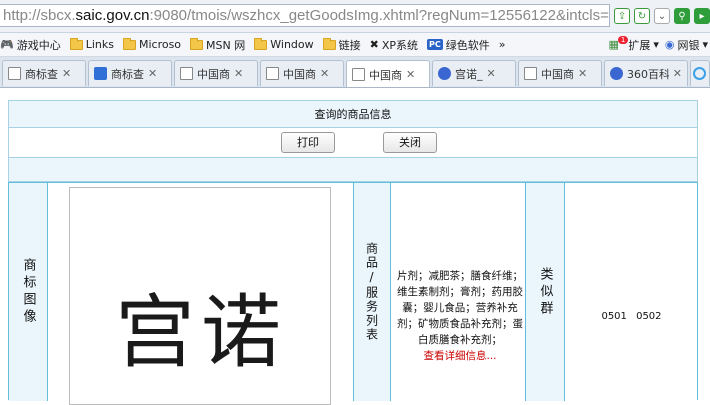 The image size is (710, 405). What do you see at coordinates (623, 39) in the screenshot?
I see `extensions-badge: 1` at bounding box center [623, 39].